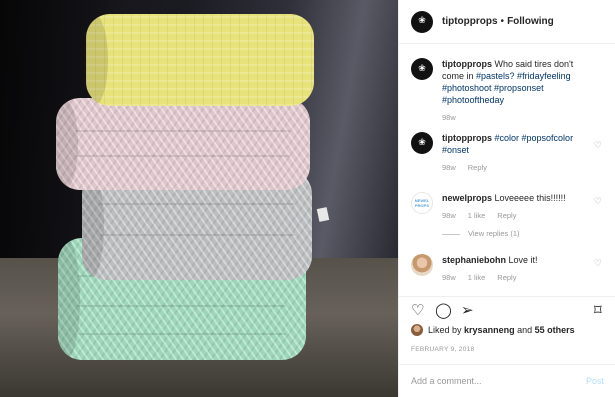 The height and width of the screenshot is (397, 615). I want to click on caption-username: tiptopprops, so click(467, 64).